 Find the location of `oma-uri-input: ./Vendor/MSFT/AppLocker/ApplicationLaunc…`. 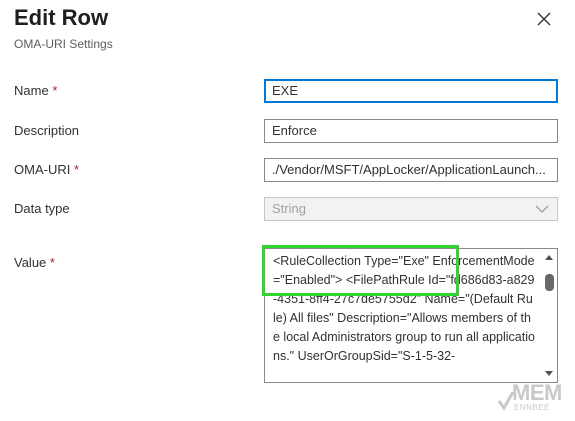

oma-uri-input: ./Vendor/MSFT/AppLocker/ApplicationLaunc… is located at coordinates (411, 170).